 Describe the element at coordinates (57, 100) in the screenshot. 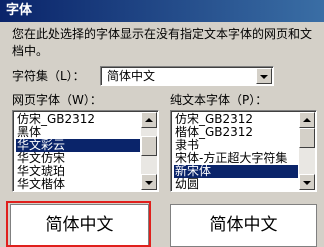

I see `web-font-label: 网页字体（W）：` at that location.